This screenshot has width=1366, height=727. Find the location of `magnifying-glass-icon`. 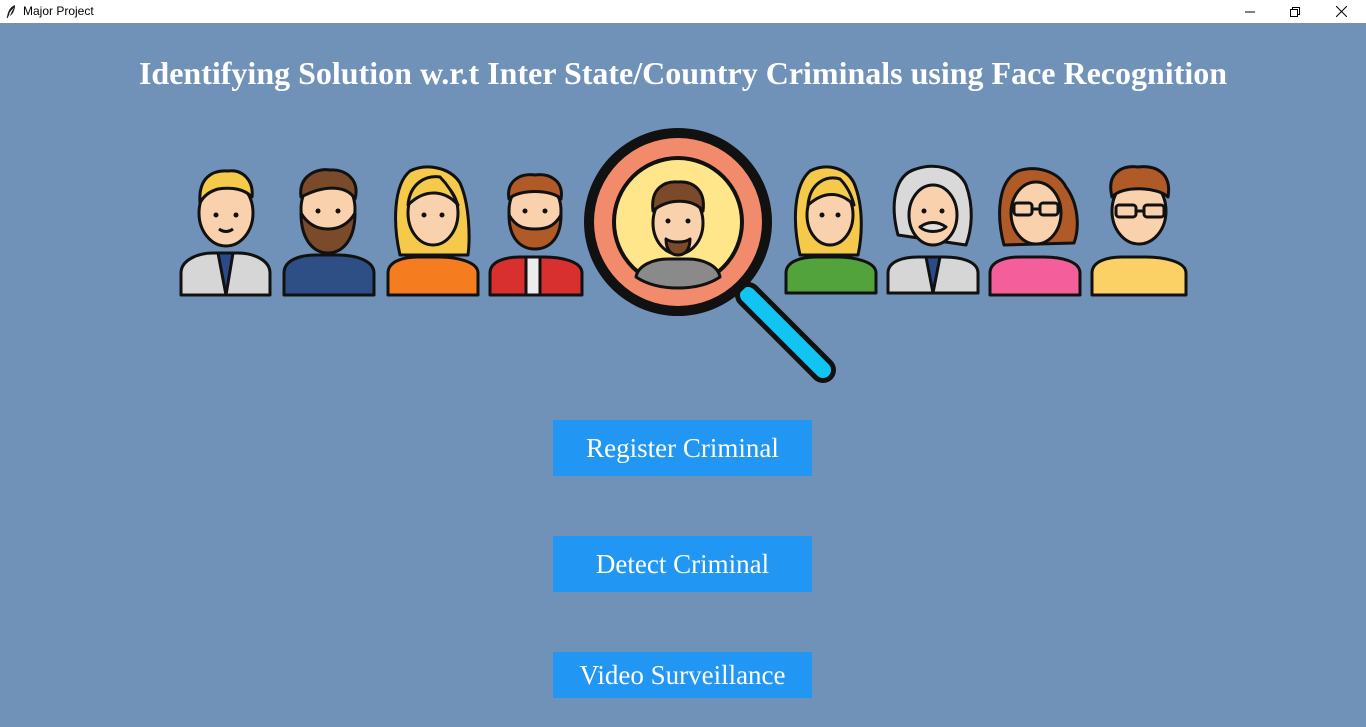

magnifying-glass-icon is located at coordinates (710, 255).